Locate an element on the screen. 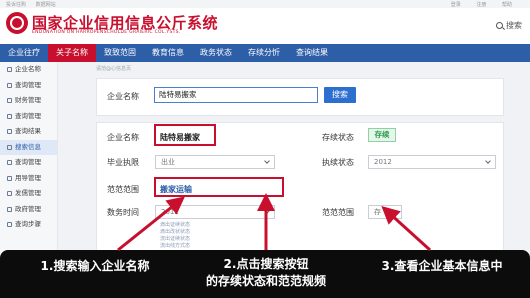 This screenshot has width=530, height=298. dropdown-options: 滴出证续状态 滴出改状状态 流出证续状态 流出线方式态 is located at coordinates (175, 236).